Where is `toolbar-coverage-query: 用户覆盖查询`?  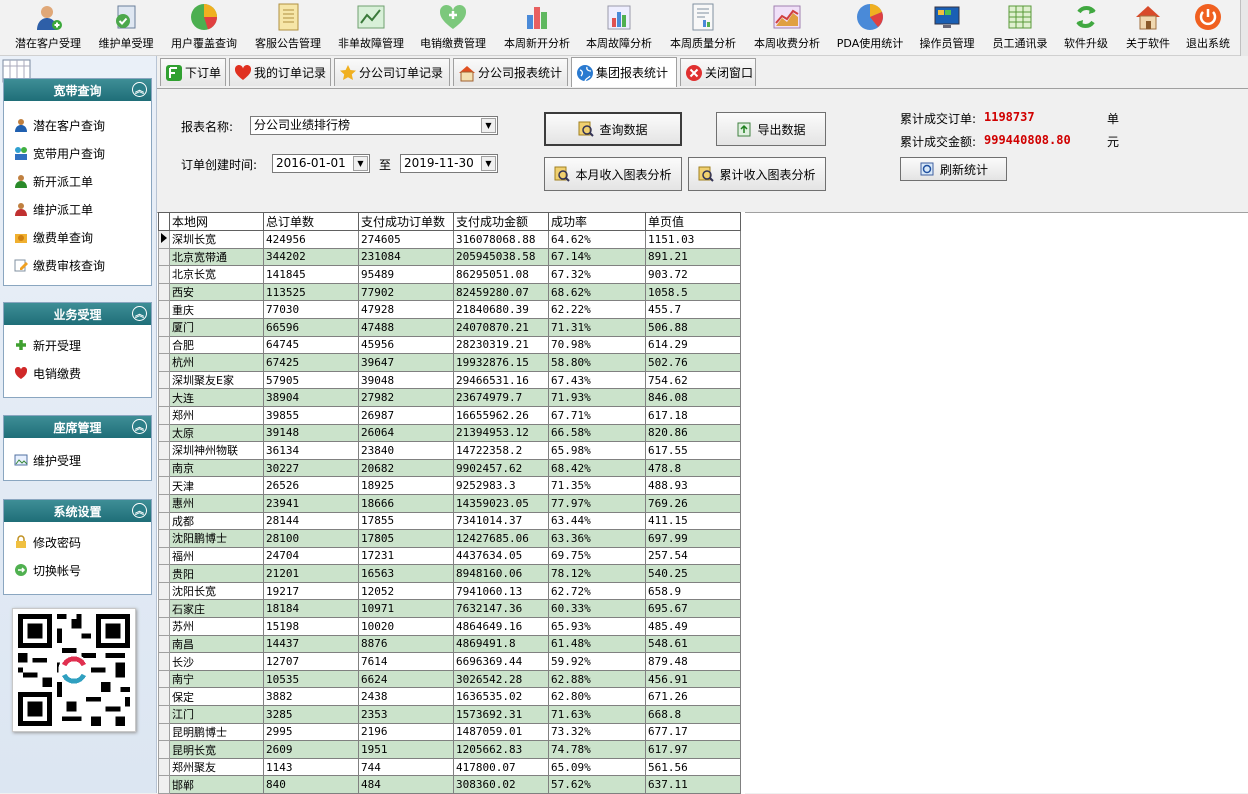
toolbar-coverage-query: 用户覆盖查询 is located at coordinates (204, 28).